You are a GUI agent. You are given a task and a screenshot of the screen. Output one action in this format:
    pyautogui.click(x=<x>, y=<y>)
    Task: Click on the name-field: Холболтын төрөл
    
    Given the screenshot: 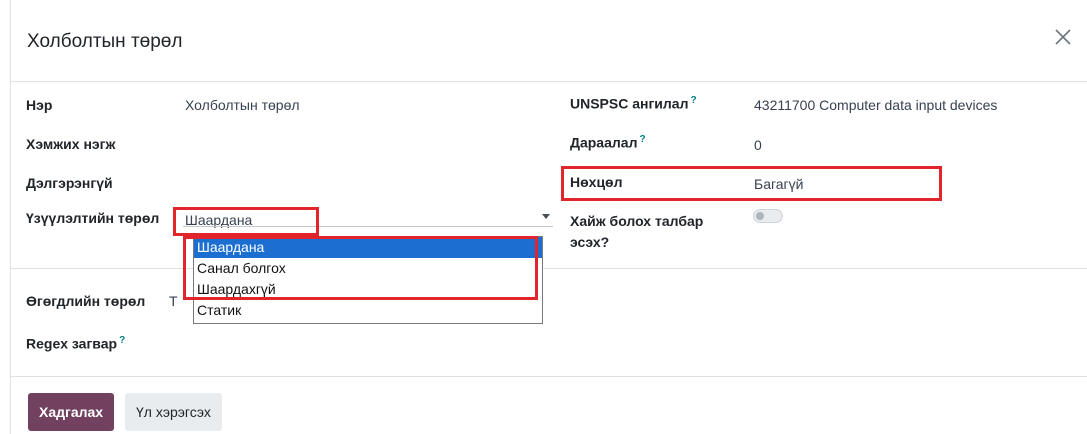 What is the action you would take?
    pyautogui.click(x=242, y=105)
    